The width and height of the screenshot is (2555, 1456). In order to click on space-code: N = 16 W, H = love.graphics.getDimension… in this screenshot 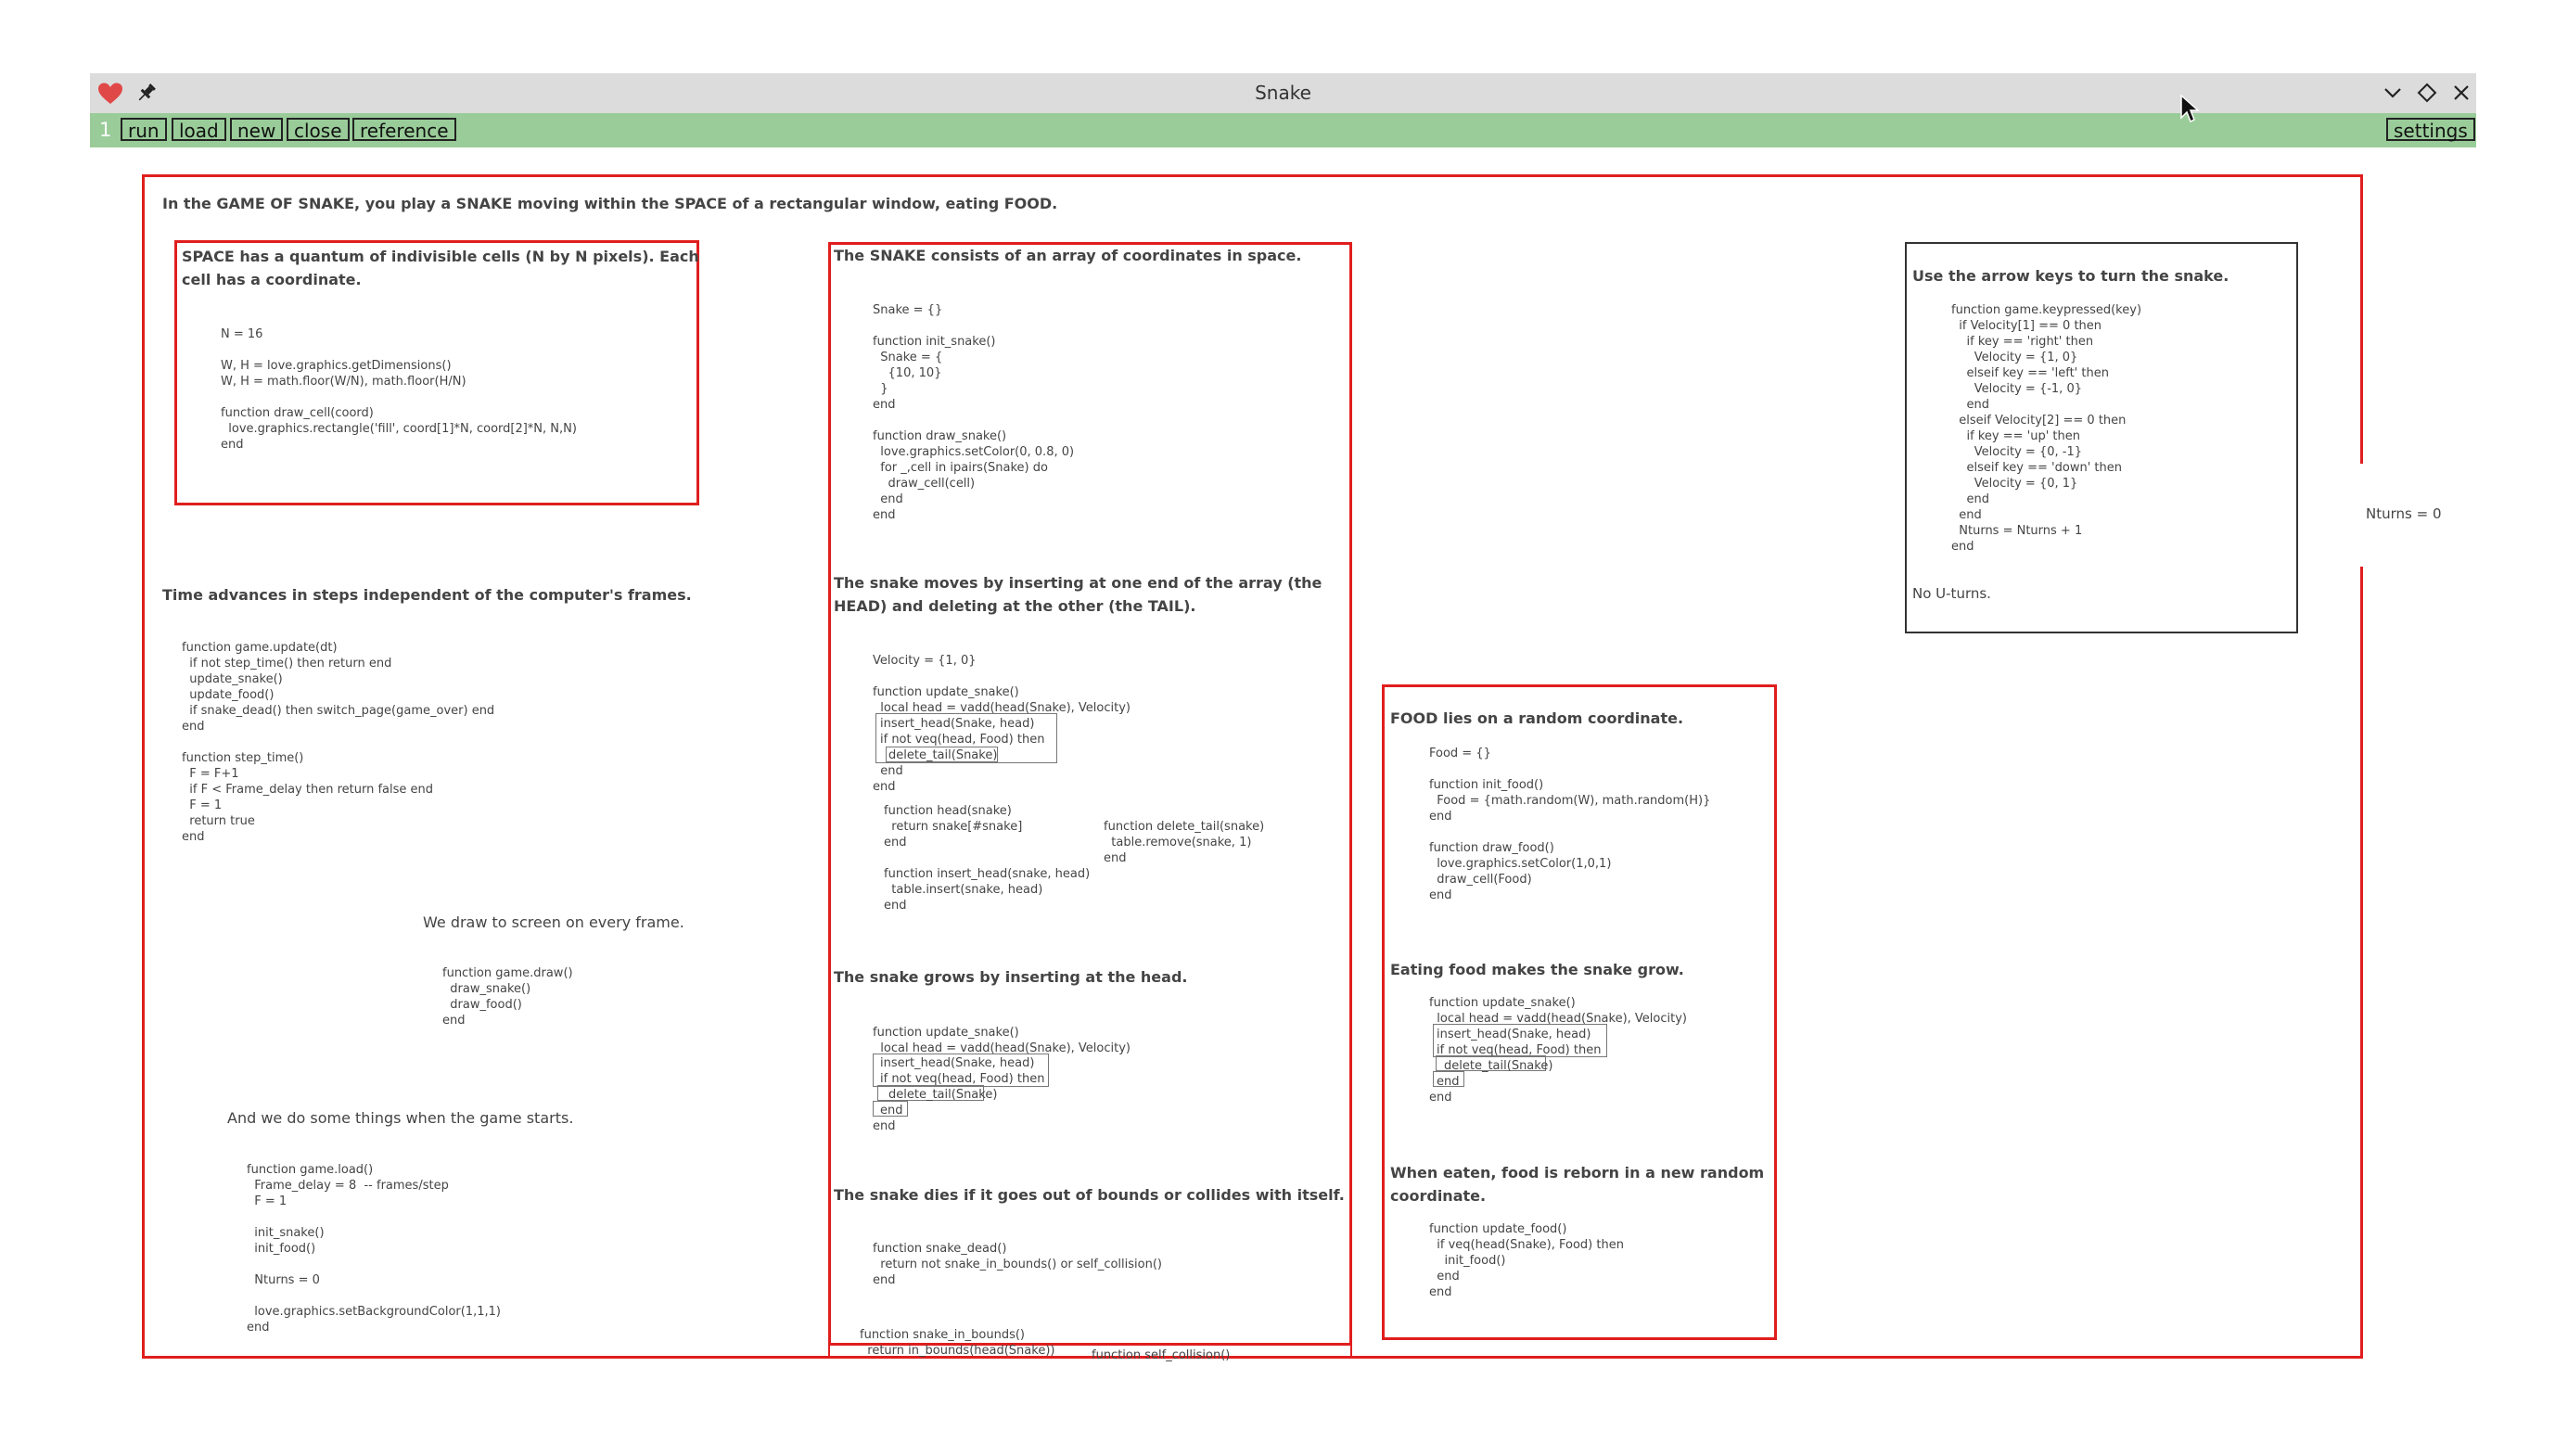, I will do `click(399, 389)`.